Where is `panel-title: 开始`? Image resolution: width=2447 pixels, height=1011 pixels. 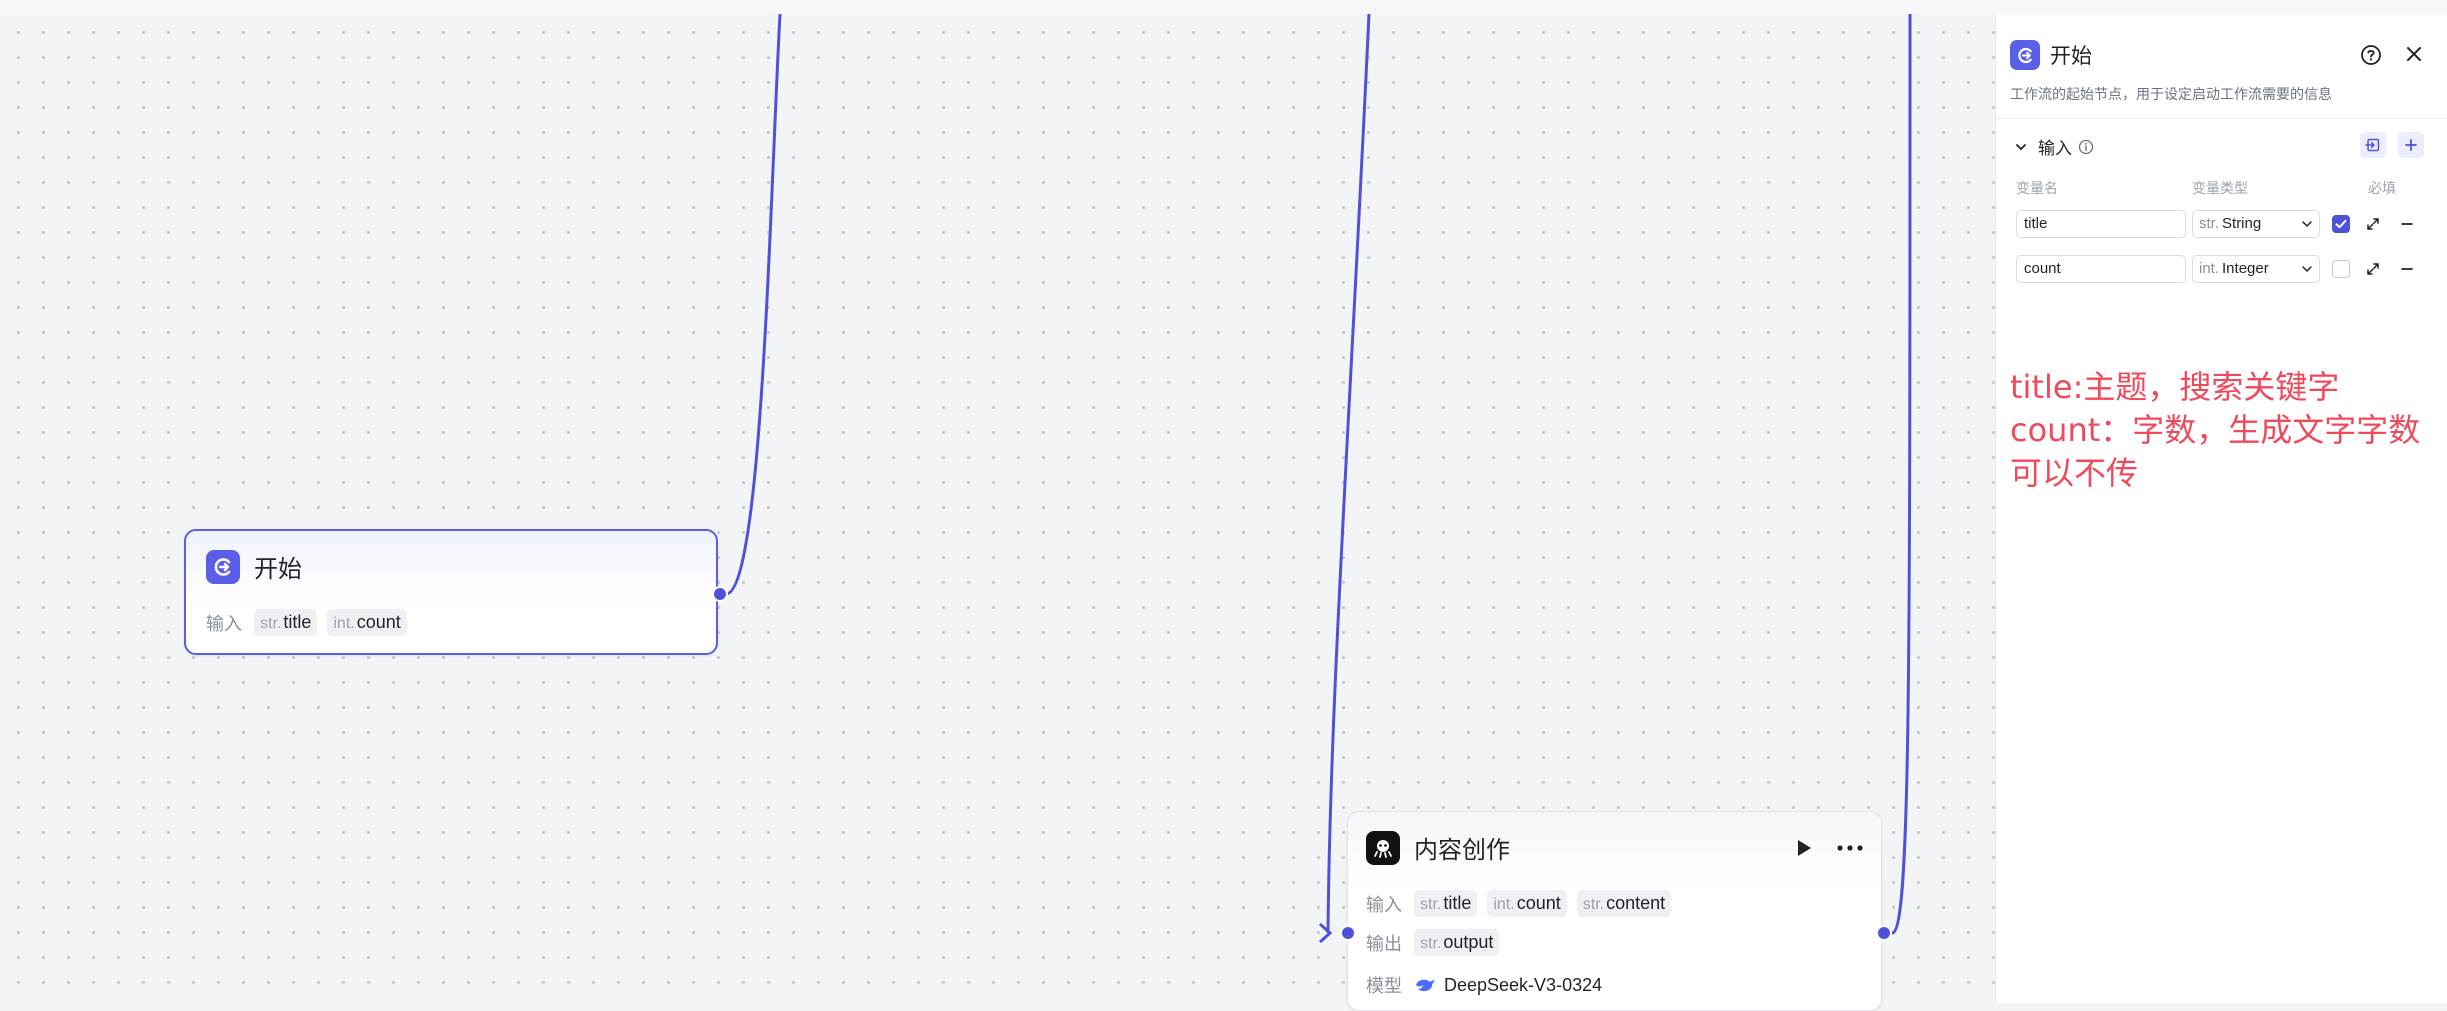 panel-title: 开始 is located at coordinates (2071, 56).